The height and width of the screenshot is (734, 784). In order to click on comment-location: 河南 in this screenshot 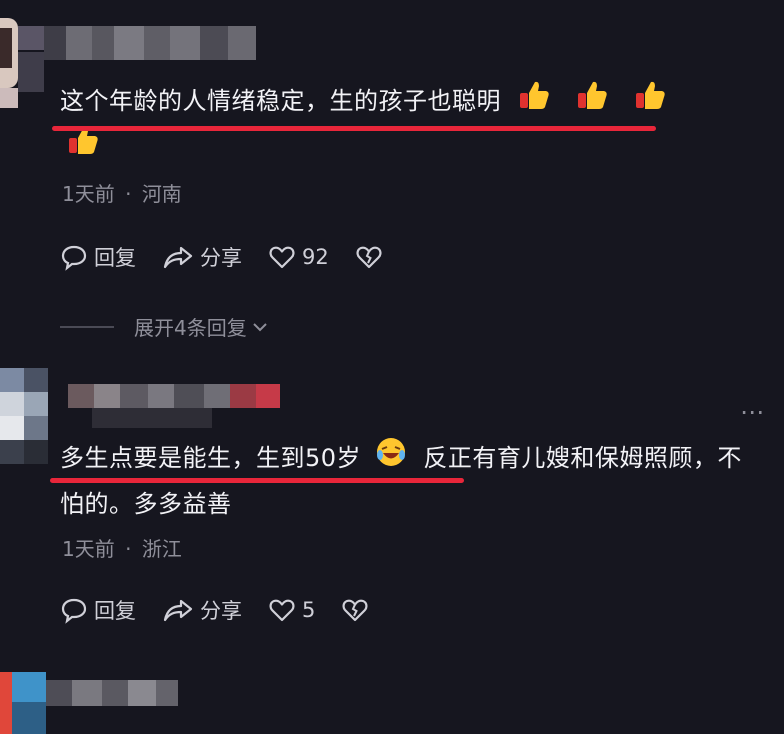, I will do `click(161, 194)`.